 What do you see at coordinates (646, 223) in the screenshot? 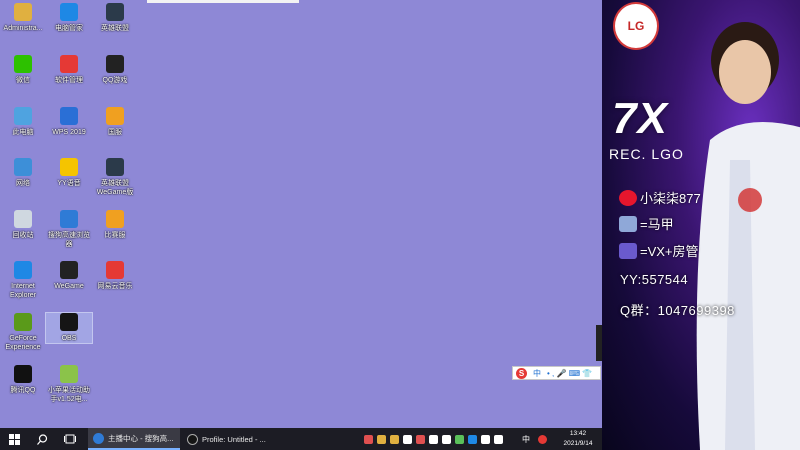
I see `row-2: =马甲` at bounding box center [646, 223].